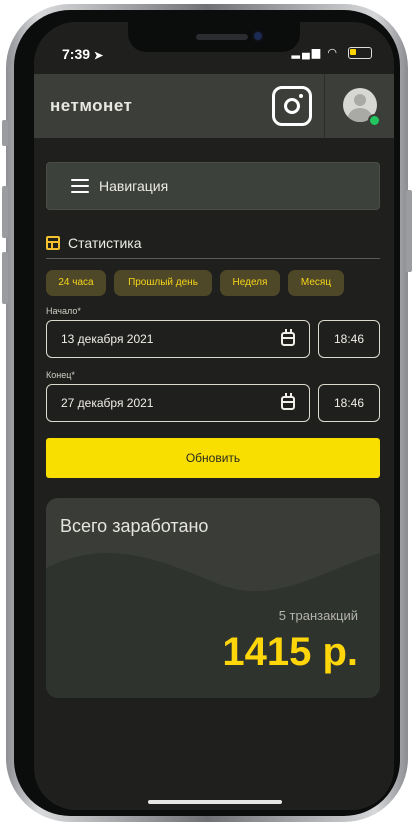 This screenshot has width=414, height=826. What do you see at coordinates (80, 186) in the screenshot?
I see `hamburger-icon` at bounding box center [80, 186].